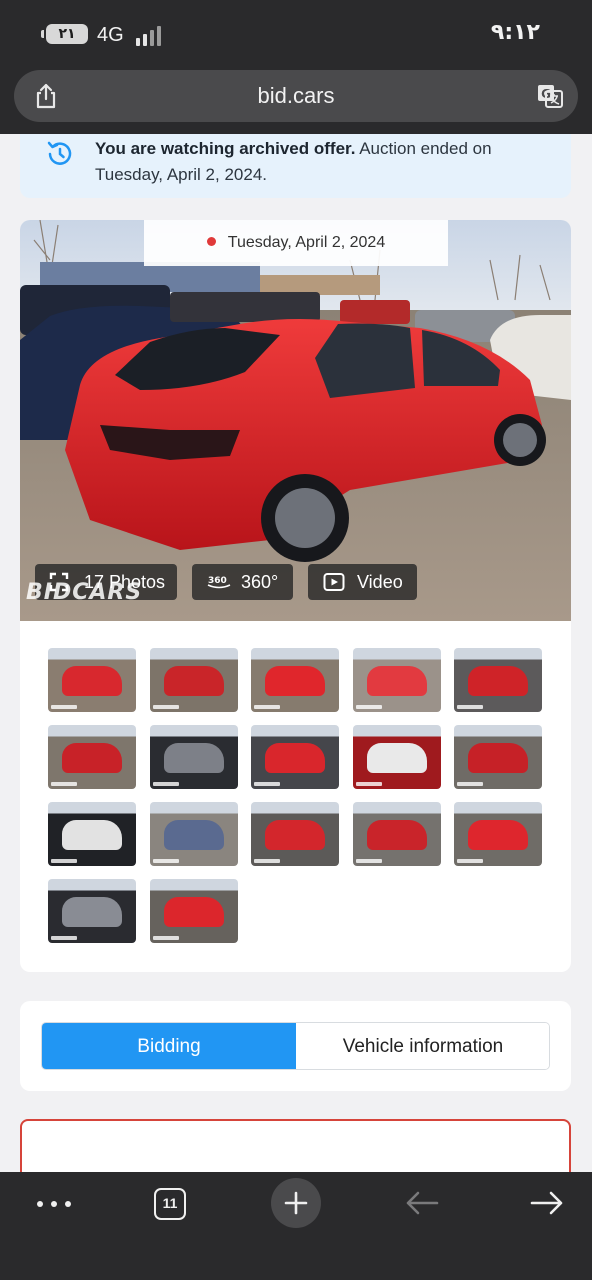 The width and height of the screenshot is (592, 1280). Describe the element at coordinates (54, 1204) in the screenshot. I see `more-icon` at that location.